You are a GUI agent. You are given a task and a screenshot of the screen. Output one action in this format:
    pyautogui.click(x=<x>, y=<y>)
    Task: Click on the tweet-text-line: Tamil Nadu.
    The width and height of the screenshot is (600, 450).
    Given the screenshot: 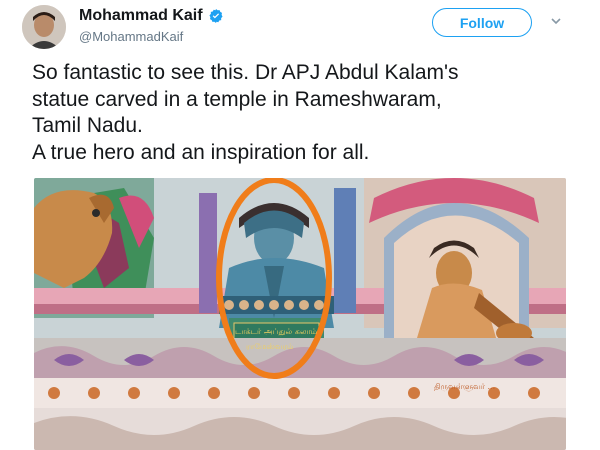 What is the action you would take?
    pyautogui.click(x=87, y=125)
    